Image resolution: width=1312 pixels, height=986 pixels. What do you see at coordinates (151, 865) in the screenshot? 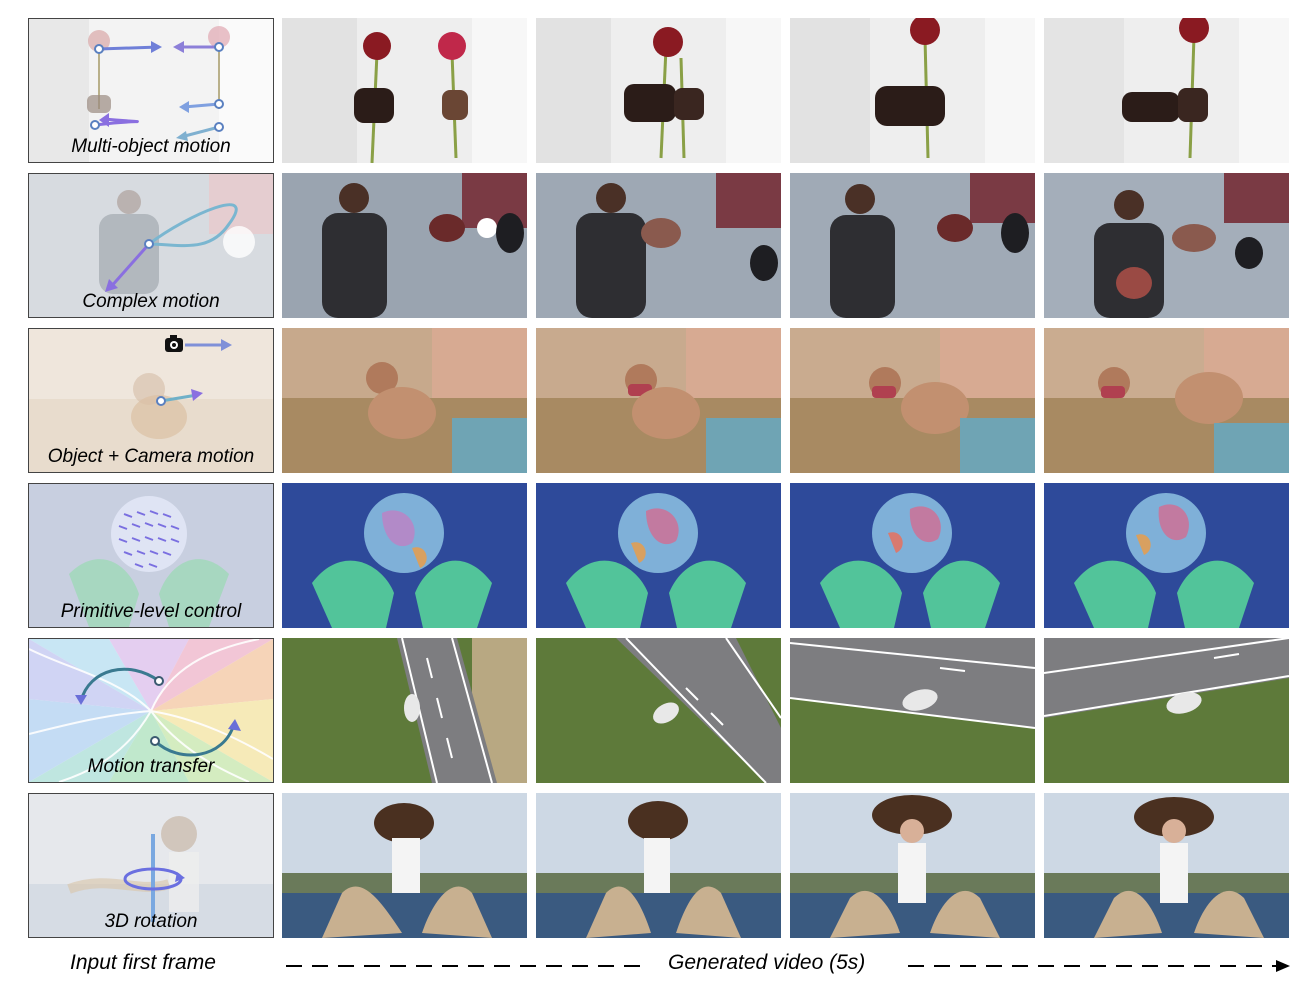
I see `input-frame-3d-rotation: 3D rotation` at bounding box center [151, 865].